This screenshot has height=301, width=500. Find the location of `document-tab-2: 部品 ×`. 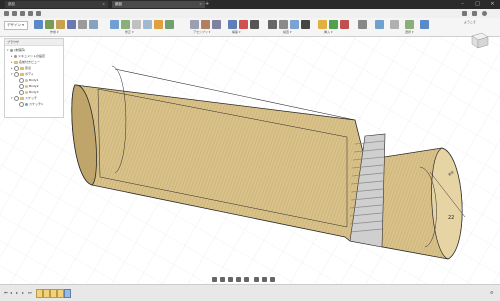

document-tab-2: 部品 × is located at coordinates (158, 4).